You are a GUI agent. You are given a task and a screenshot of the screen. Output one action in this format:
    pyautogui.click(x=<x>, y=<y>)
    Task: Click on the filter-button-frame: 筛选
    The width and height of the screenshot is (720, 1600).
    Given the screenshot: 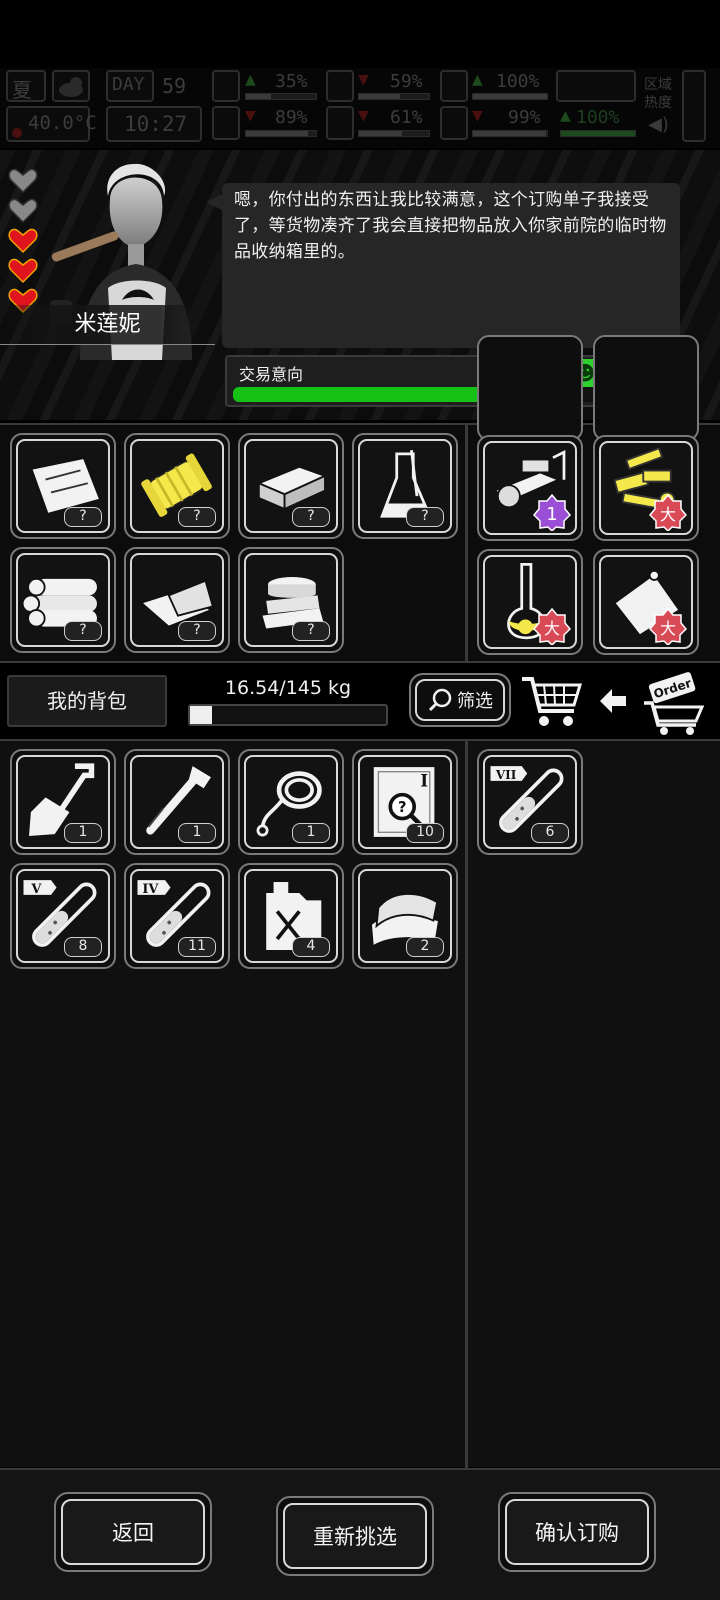 What is the action you would take?
    pyautogui.click(x=460, y=700)
    